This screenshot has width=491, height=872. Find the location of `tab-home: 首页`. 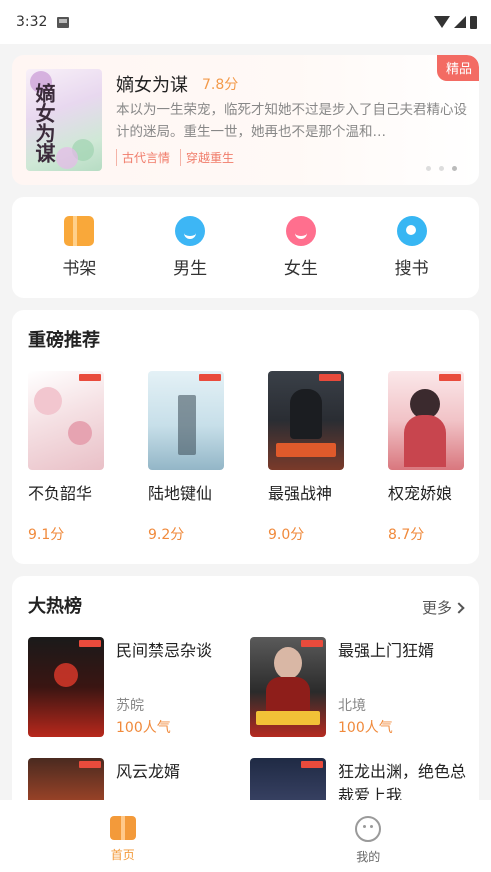

tab-home: 首页 is located at coordinates (123, 836).